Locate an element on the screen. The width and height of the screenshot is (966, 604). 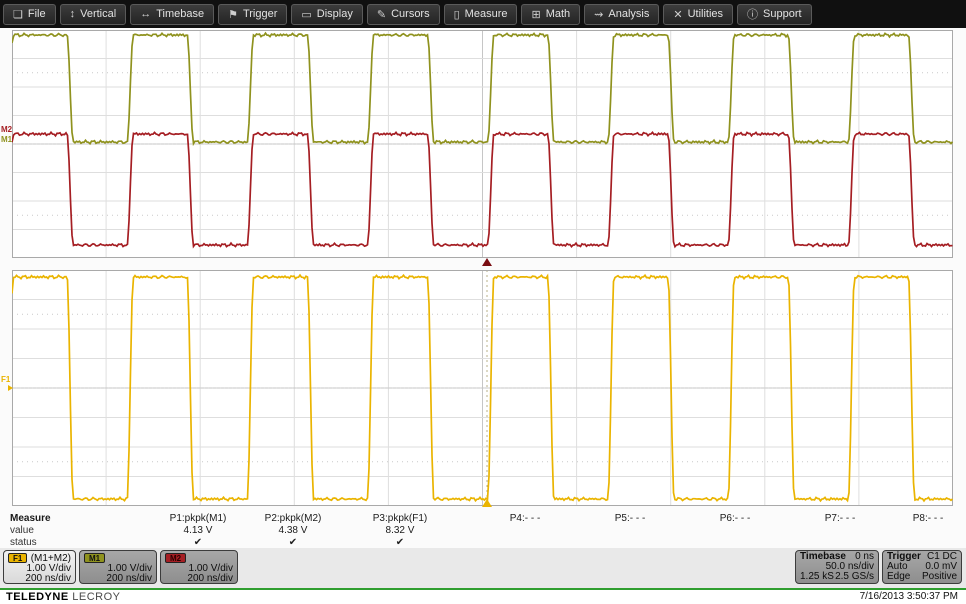
menu-file: ❏ File is located at coordinates (29, 14).